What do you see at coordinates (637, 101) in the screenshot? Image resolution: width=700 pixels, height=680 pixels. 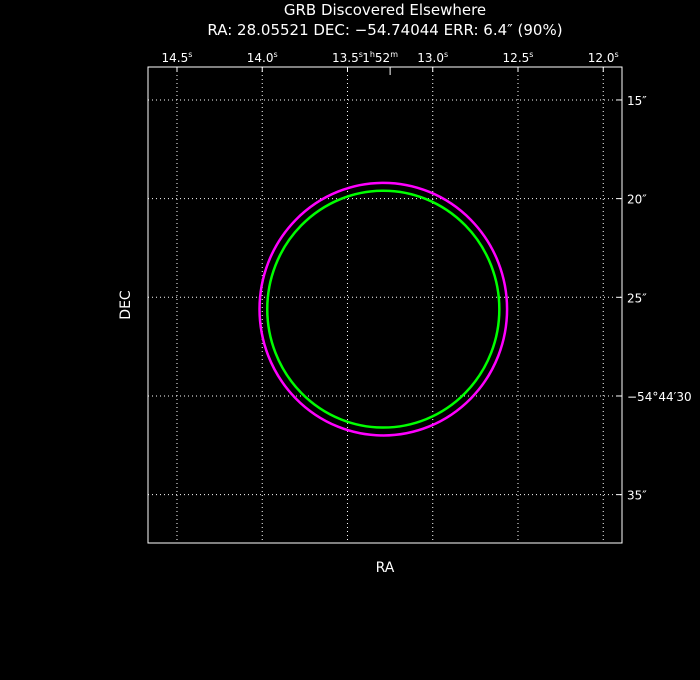 I see `y-tick-label: 15″` at bounding box center [637, 101].